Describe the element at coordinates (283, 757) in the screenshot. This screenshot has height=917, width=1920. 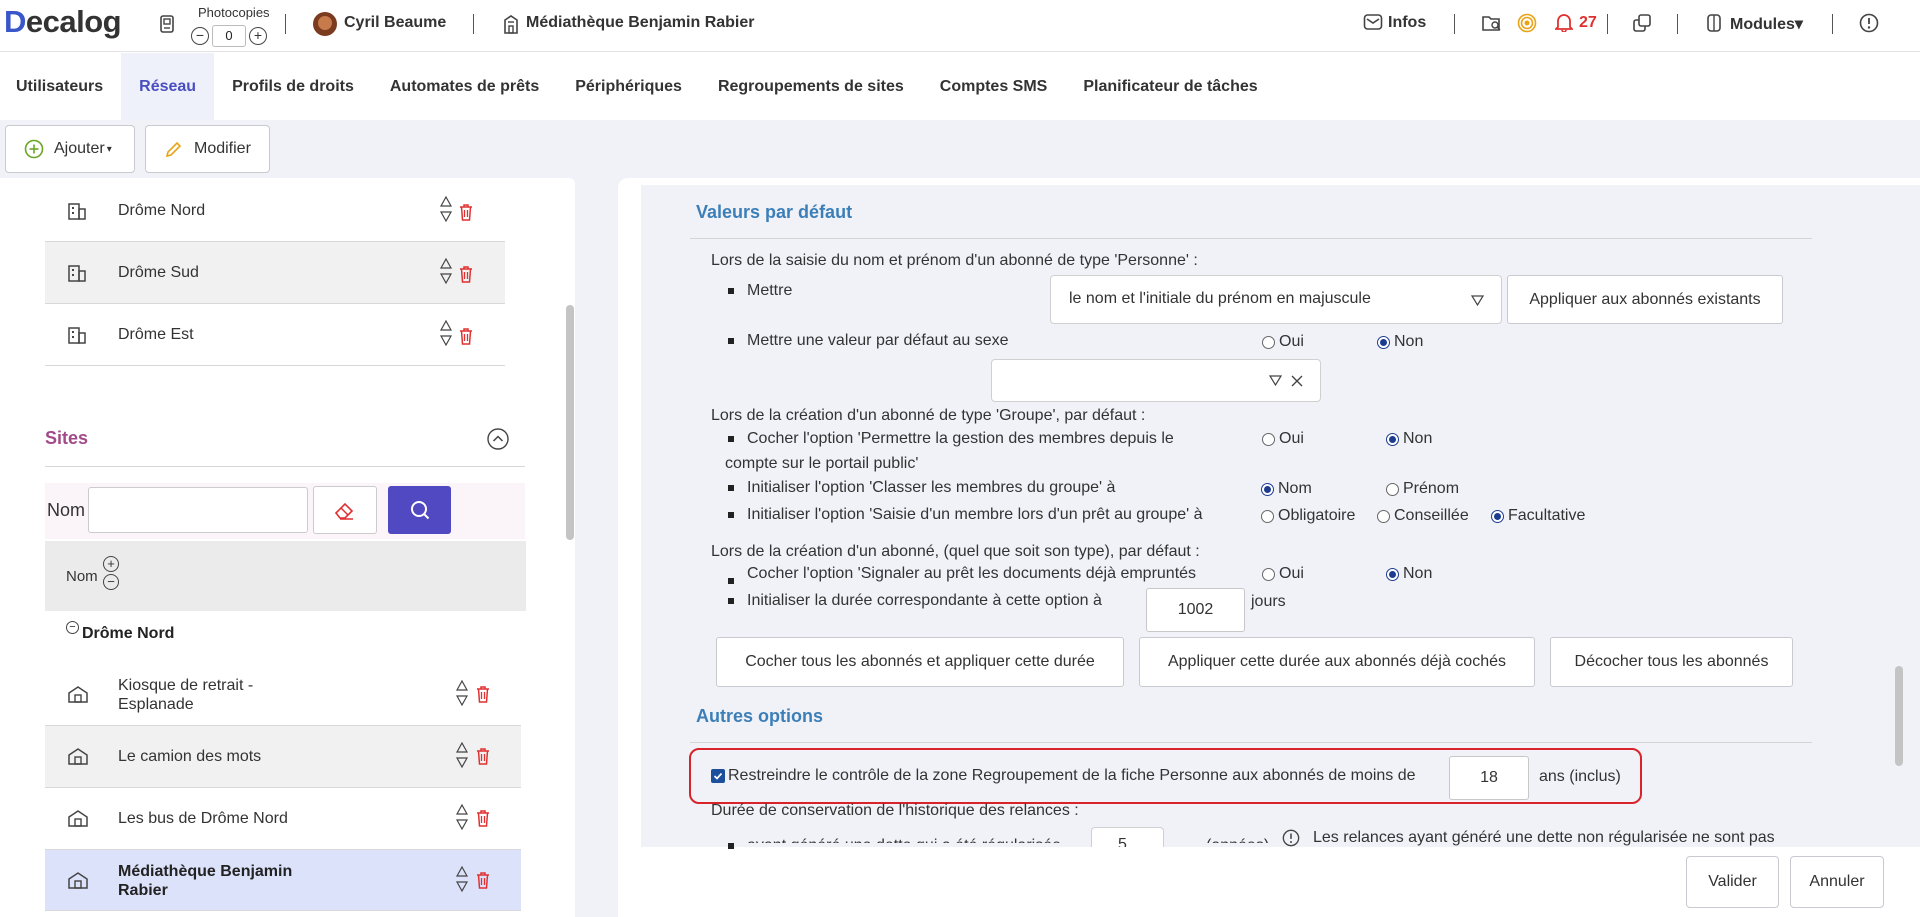
I see `site-row: Le camion des mots` at that location.